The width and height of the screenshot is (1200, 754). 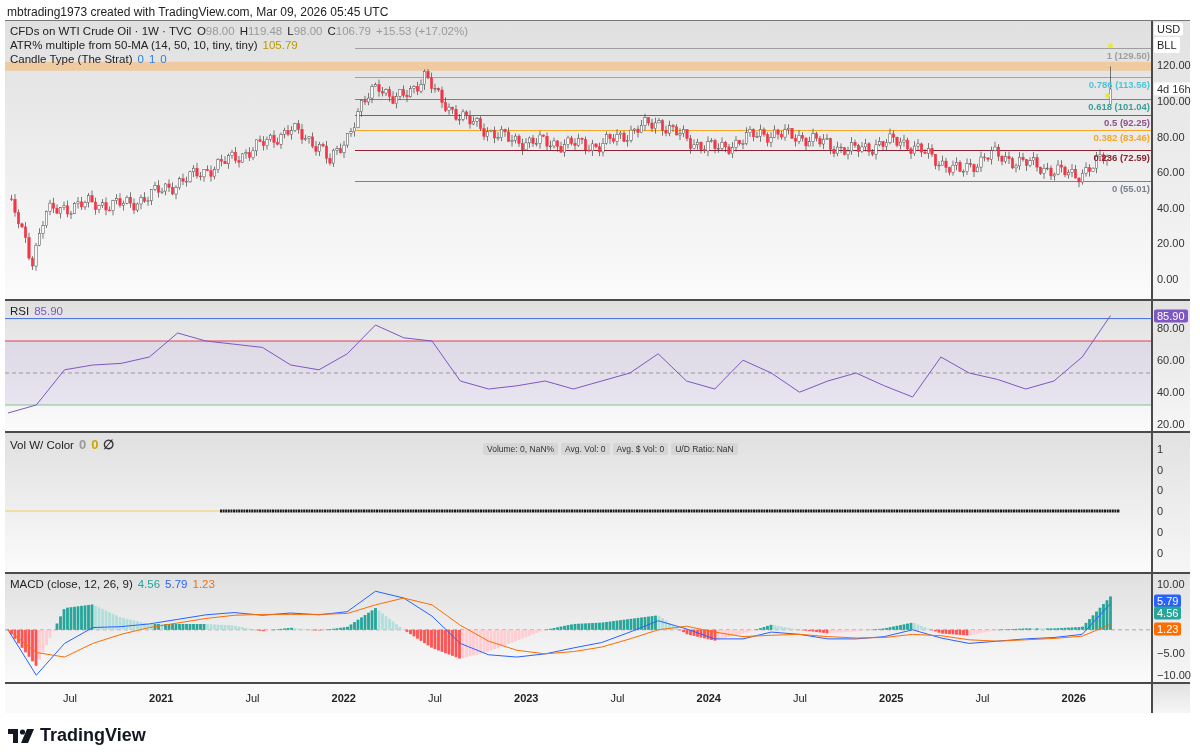 I want to click on price-change: +15.53 (+17.02%), so click(x=422, y=31).